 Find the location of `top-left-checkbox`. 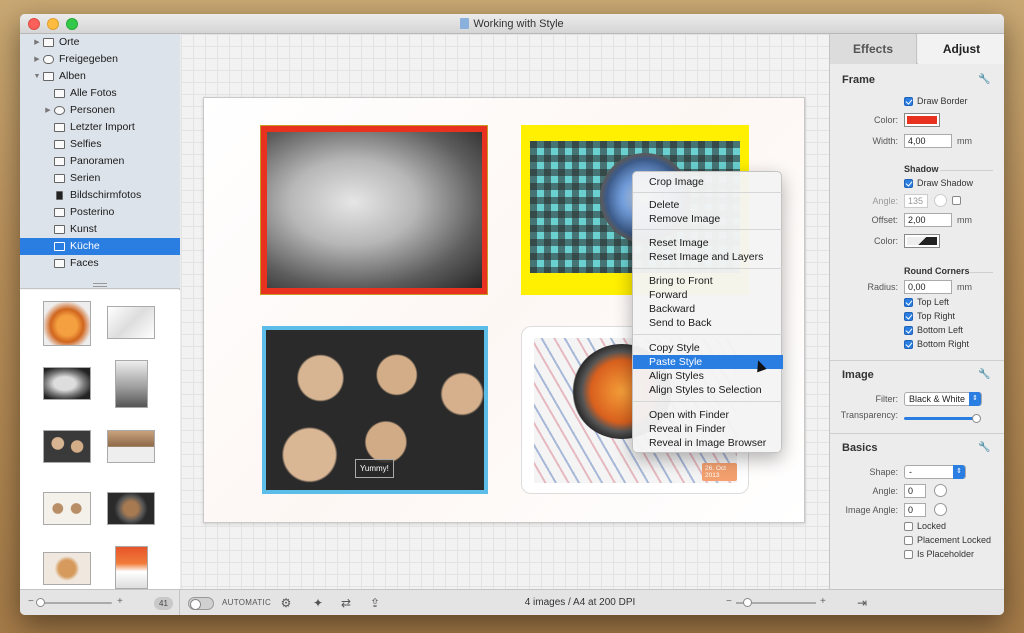

top-left-checkbox is located at coordinates (908, 302).